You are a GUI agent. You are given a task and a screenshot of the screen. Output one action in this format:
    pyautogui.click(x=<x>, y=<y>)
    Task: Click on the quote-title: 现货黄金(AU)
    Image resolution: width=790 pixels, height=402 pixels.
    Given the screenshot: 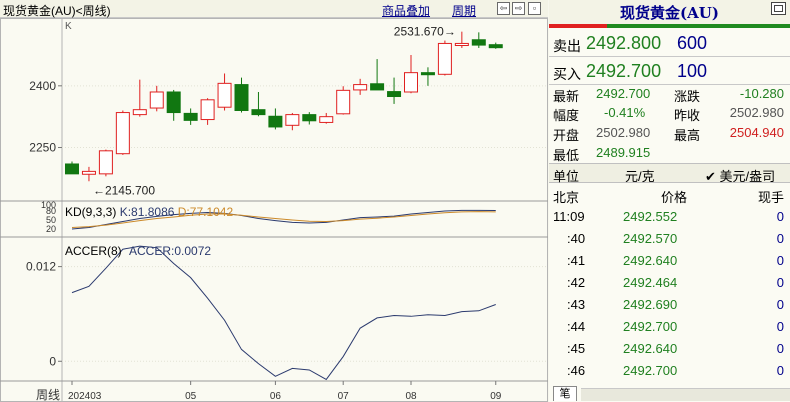 What is the action you would take?
    pyautogui.click(x=669, y=13)
    